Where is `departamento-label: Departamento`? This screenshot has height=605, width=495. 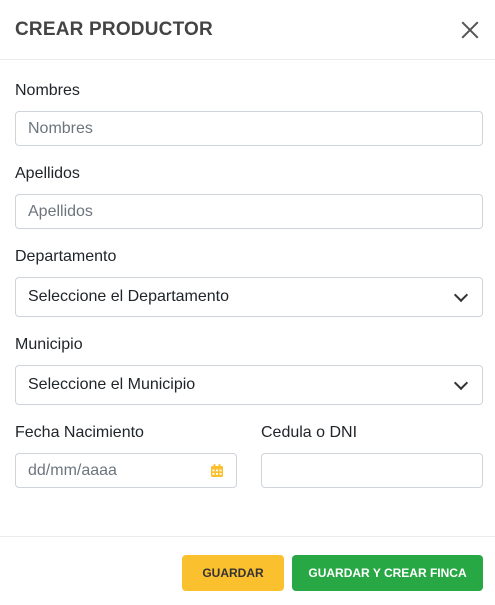 departamento-label: Departamento is located at coordinates (66, 256).